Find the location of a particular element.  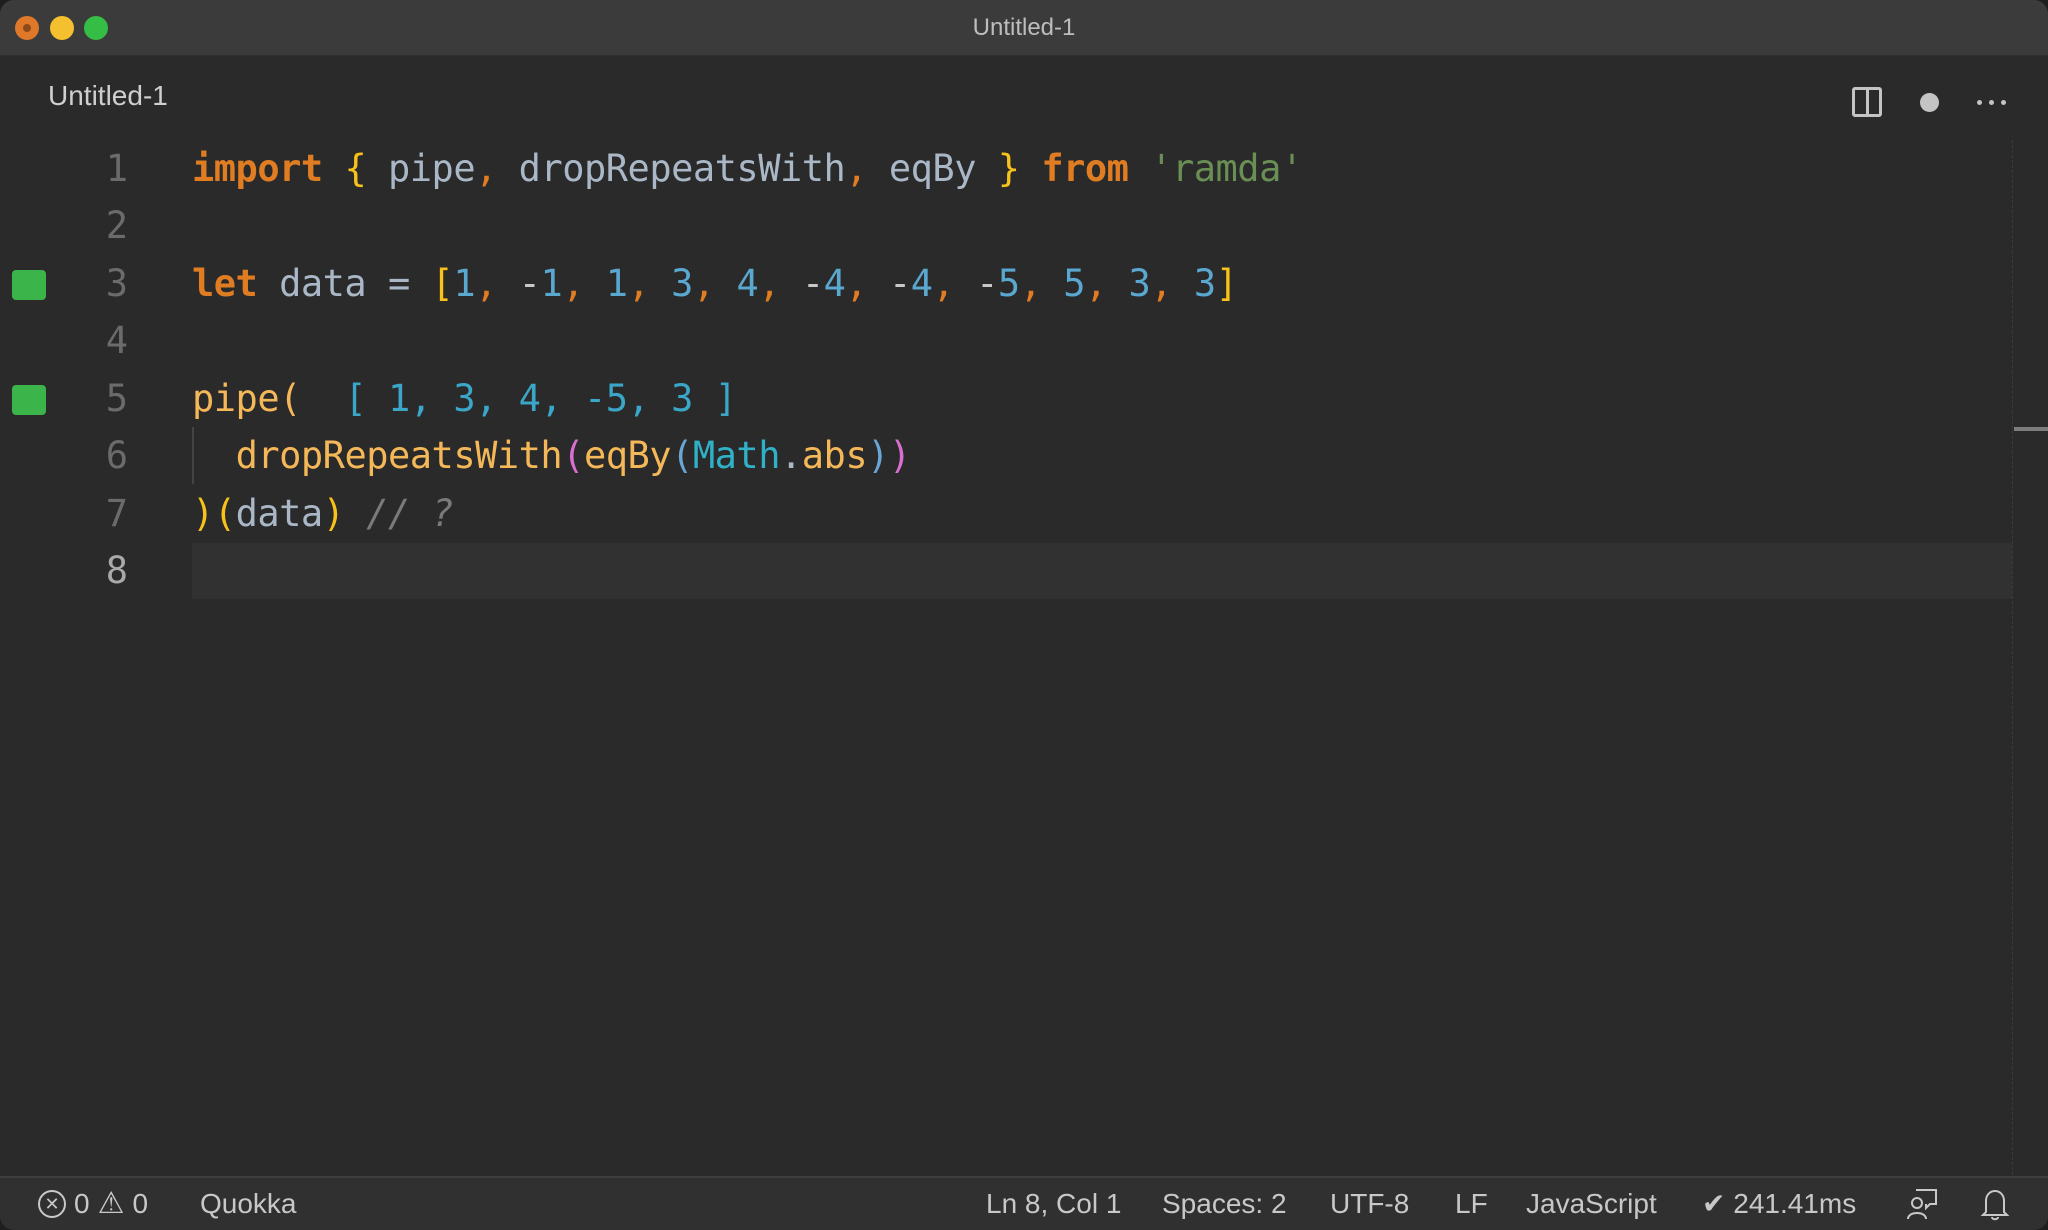

line-number: 8 is located at coordinates (116, 570).